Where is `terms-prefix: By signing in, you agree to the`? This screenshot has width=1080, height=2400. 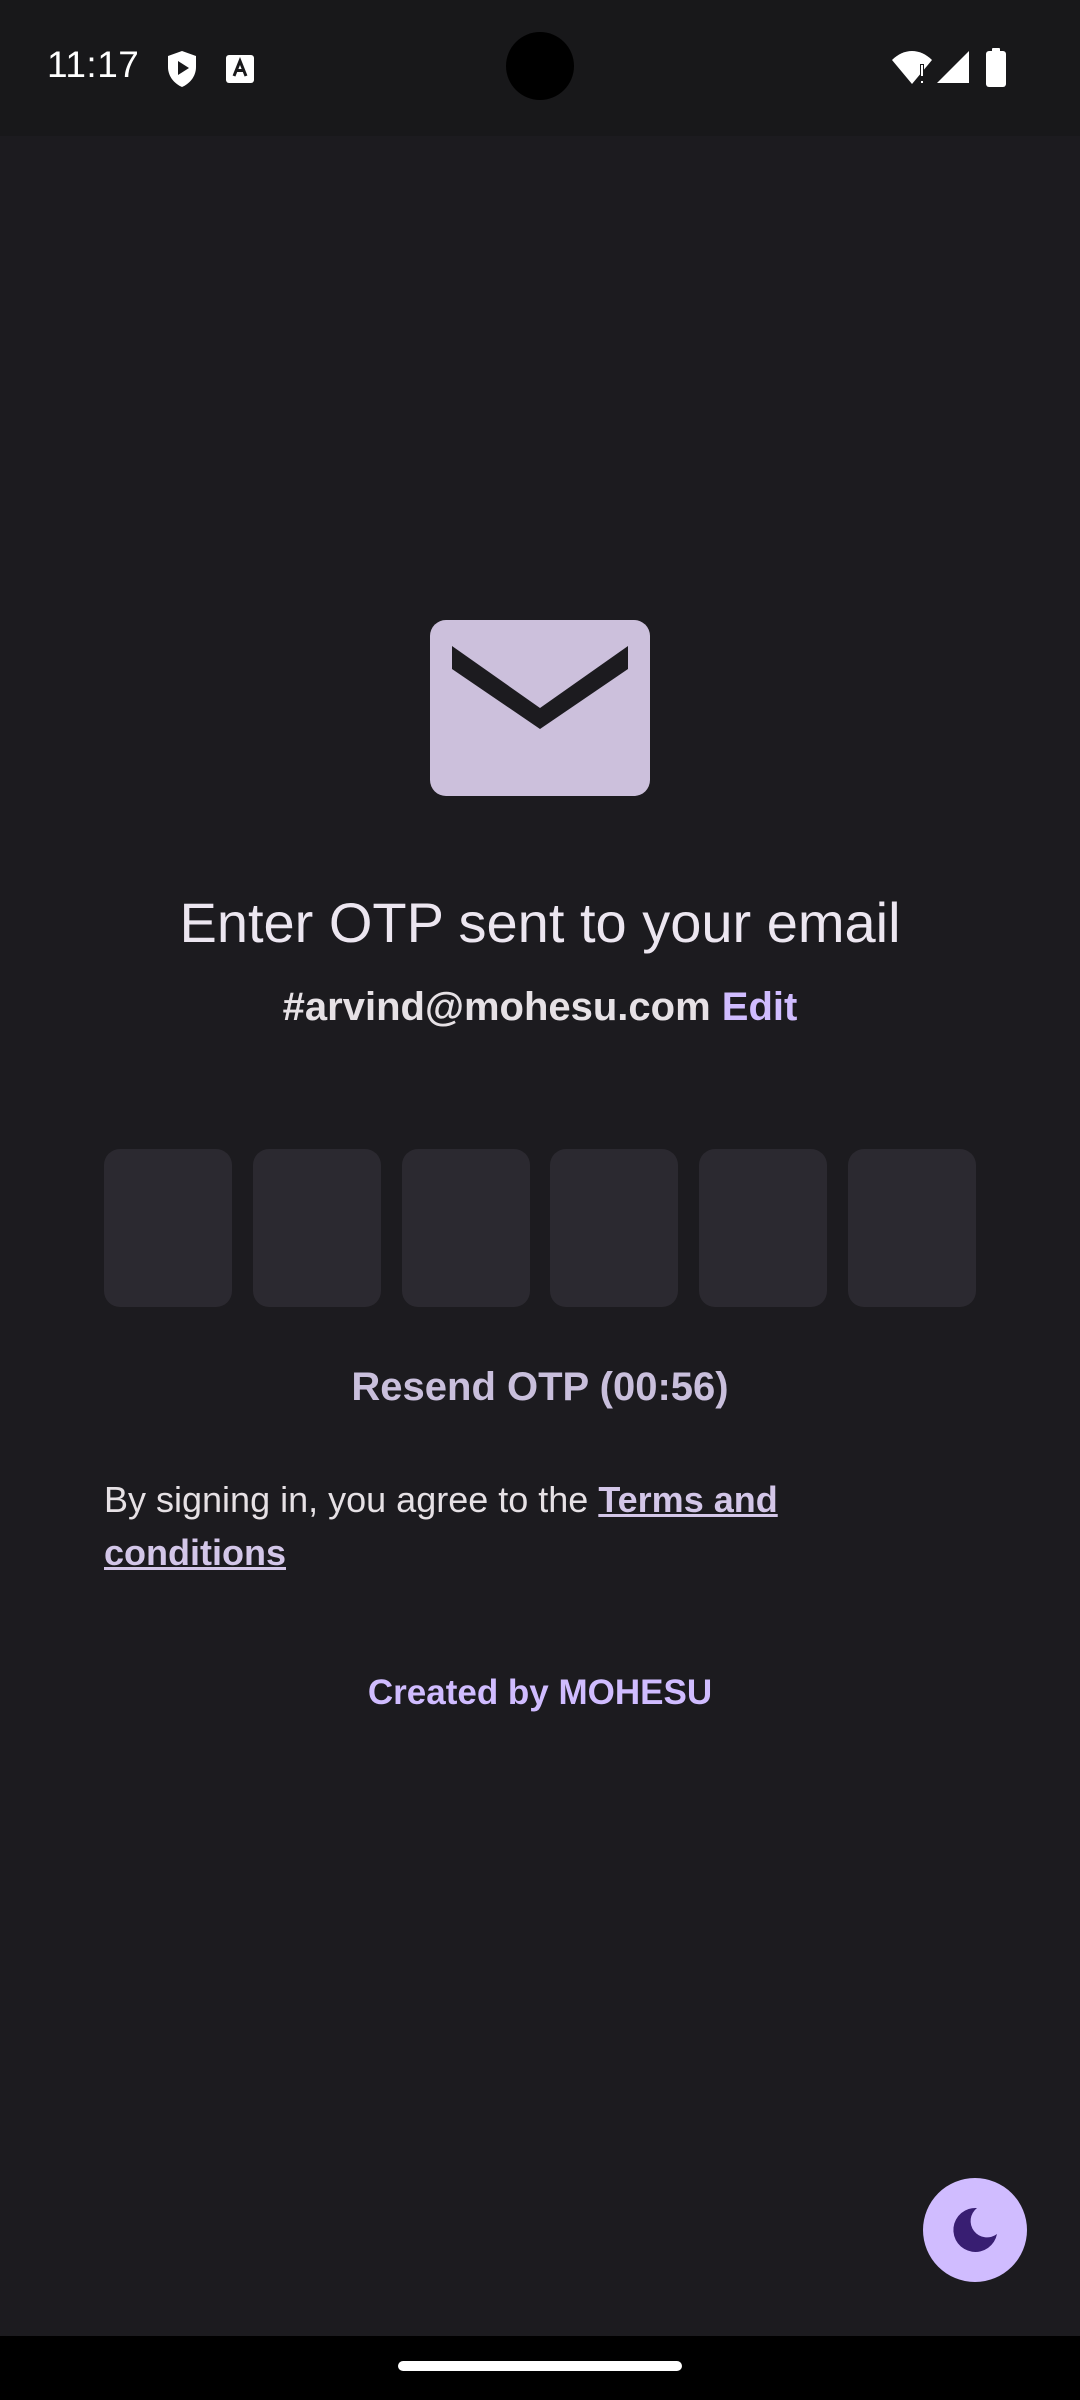
terms-prefix: By signing in, you agree to the is located at coordinates (351, 1499).